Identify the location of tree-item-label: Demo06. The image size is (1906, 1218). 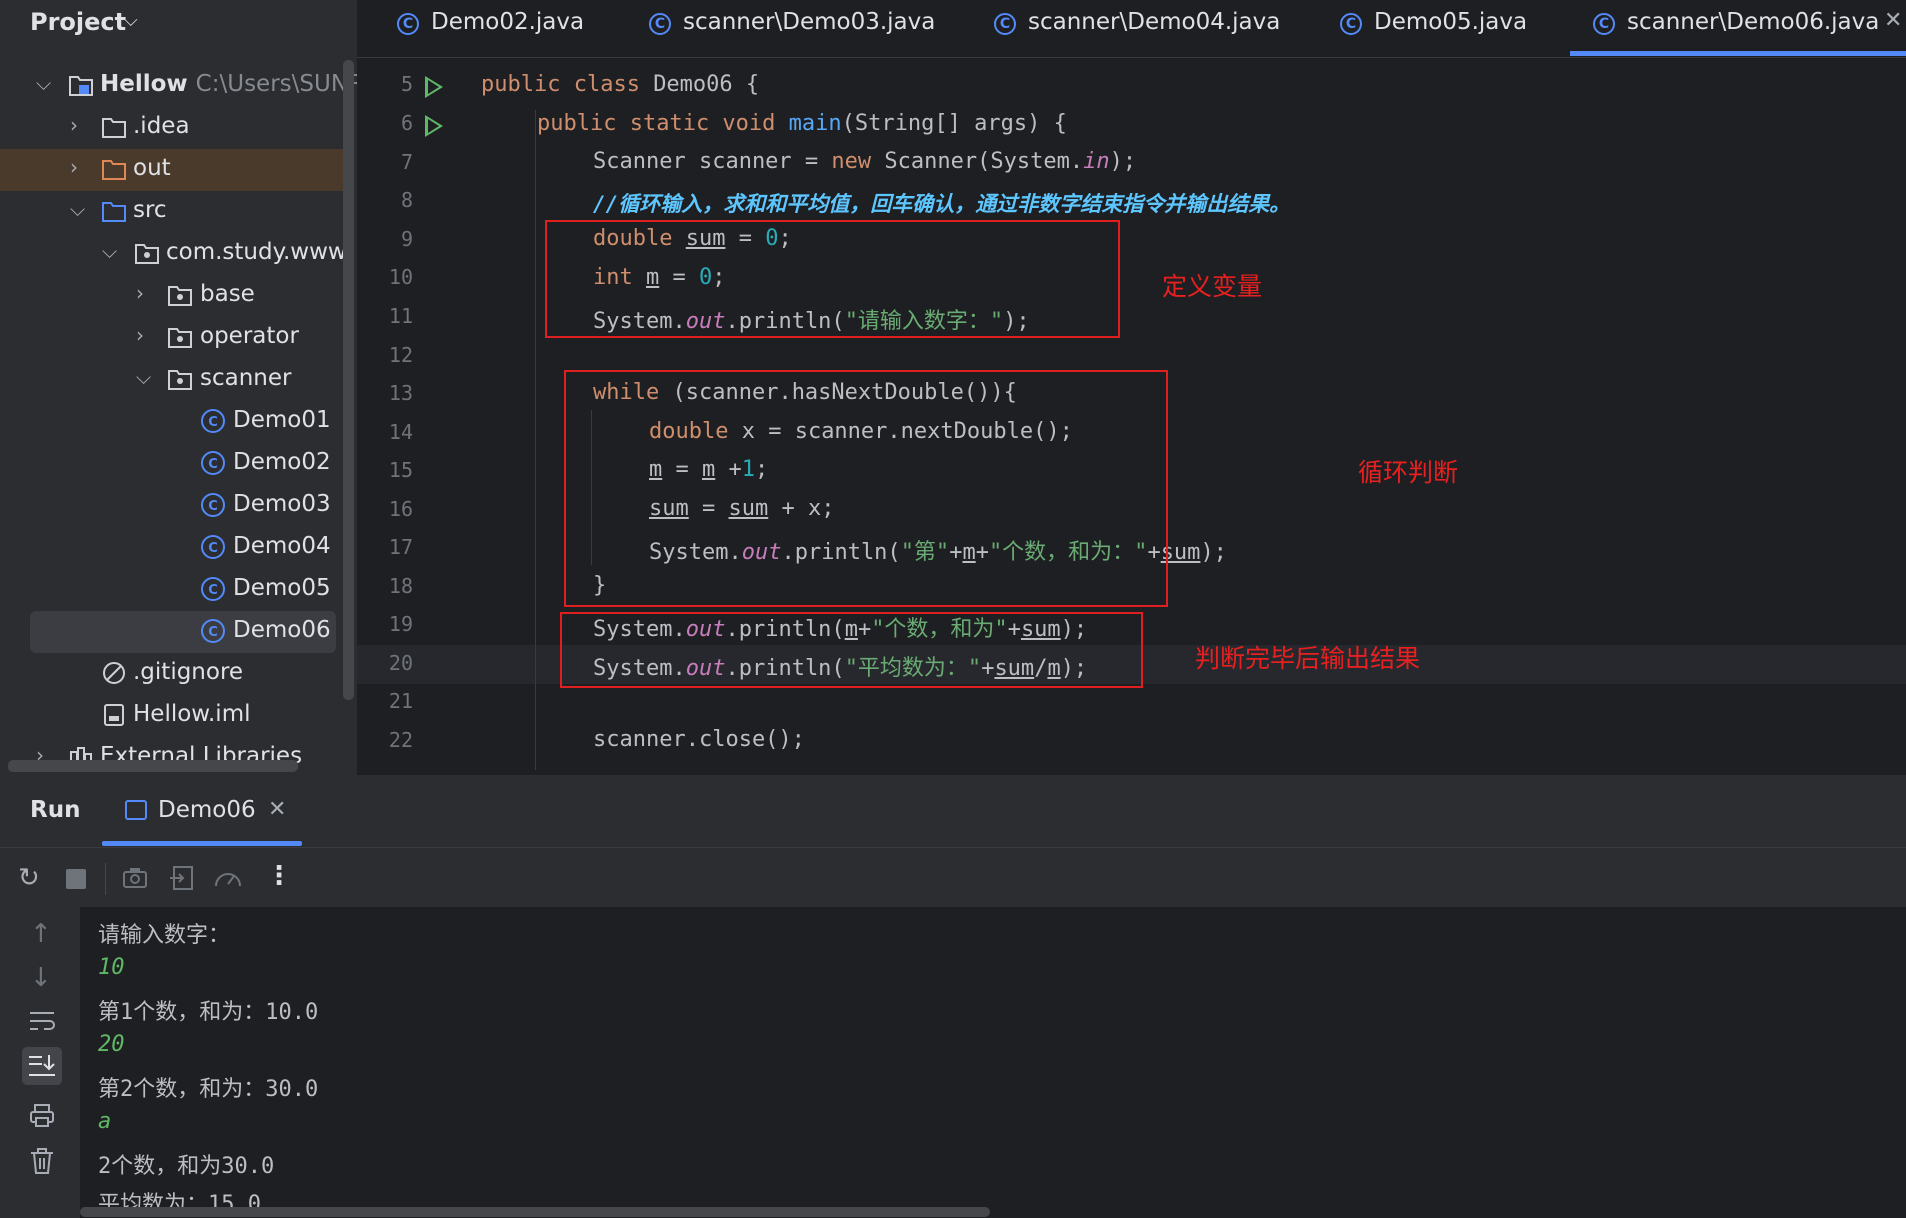
(282, 630).